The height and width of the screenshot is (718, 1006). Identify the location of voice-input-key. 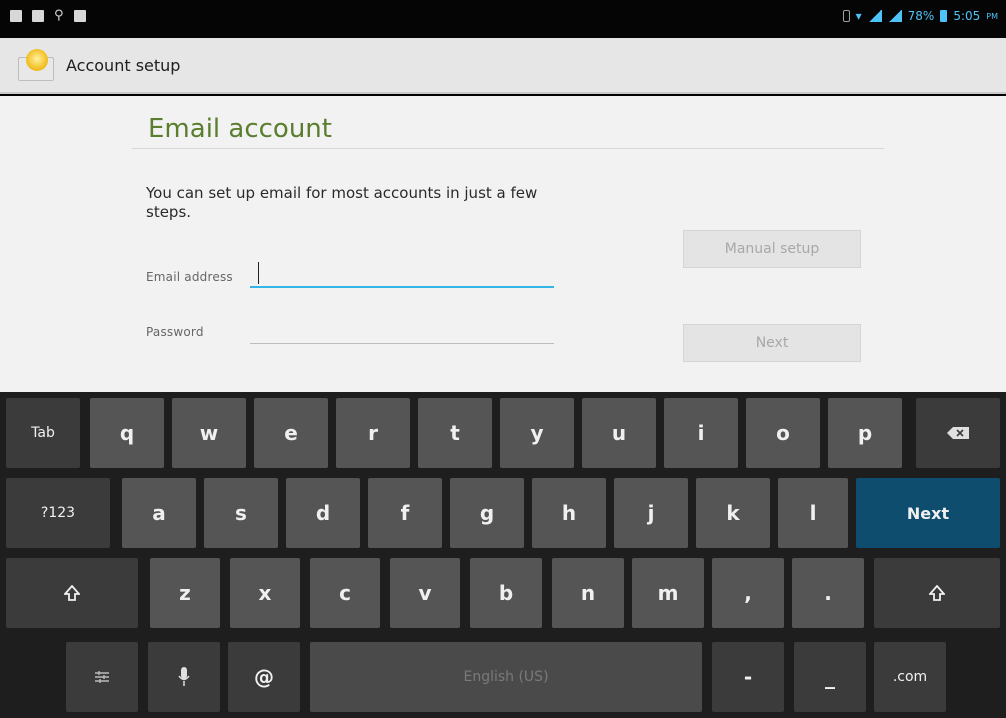
(184, 677).